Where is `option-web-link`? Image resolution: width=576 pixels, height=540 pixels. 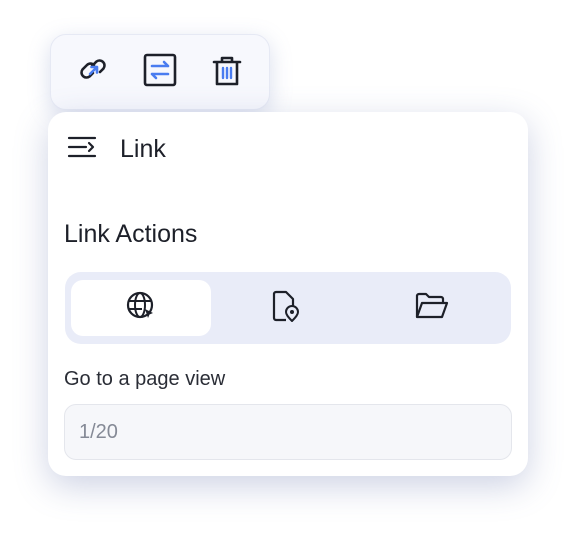 option-web-link is located at coordinates (141, 308).